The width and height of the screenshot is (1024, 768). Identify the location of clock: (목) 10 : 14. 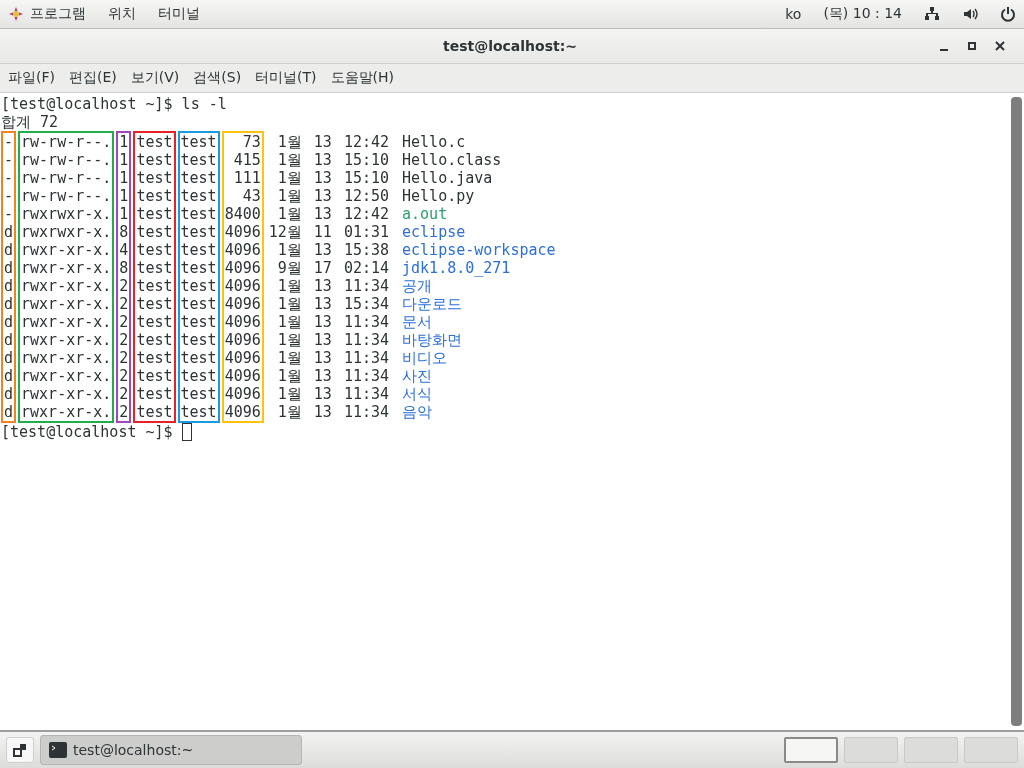
(862, 14).